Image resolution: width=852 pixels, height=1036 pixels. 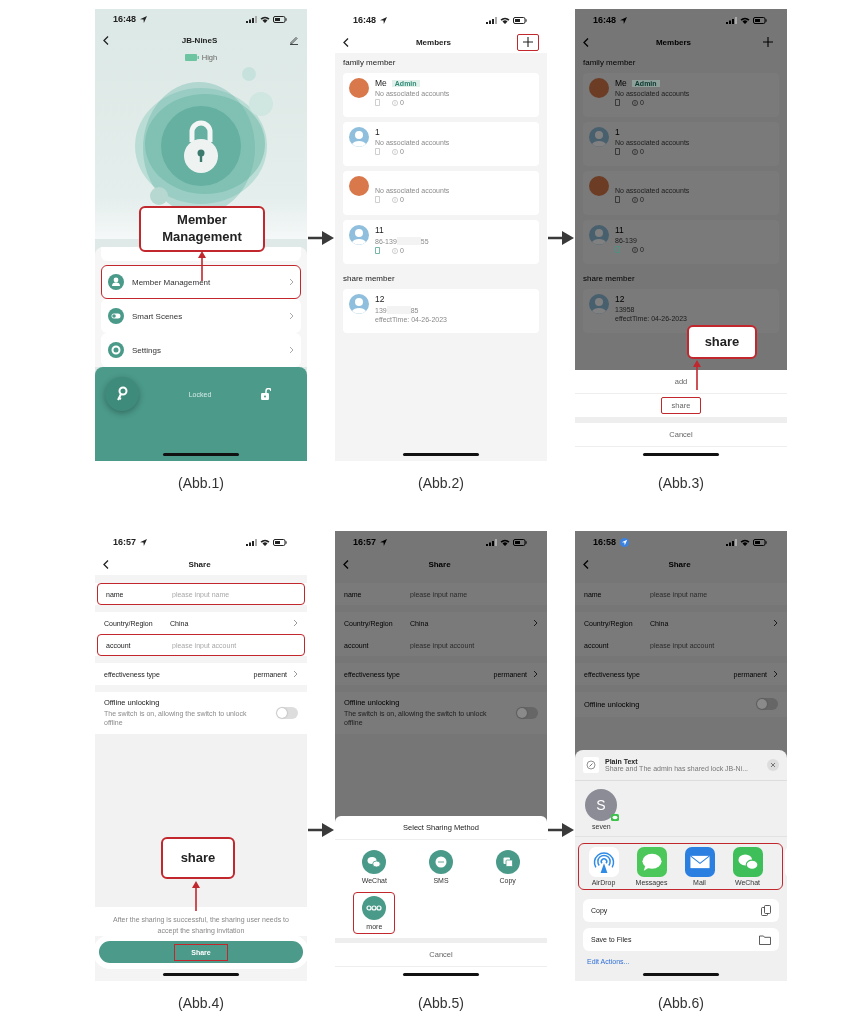 I want to click on menu-item: Member Management, so click(x=201, y=282).